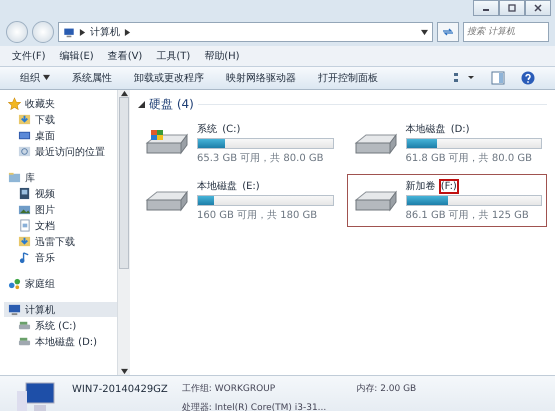 The height and width of the screenshot is (411, 555). Describe the element at coordinates (438, 129) in the screenshot. I see `drive-name: 本地磁盘 (D:)` at that location.